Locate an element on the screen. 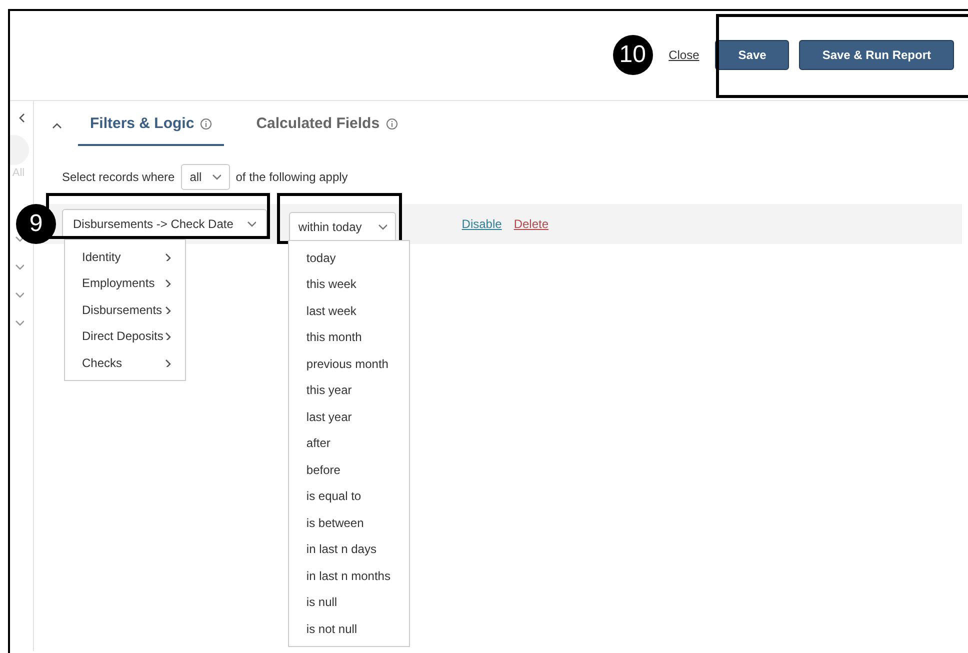 This screenshot has height=653, width=968. menu-item: after is located at coordinates (349, 443).